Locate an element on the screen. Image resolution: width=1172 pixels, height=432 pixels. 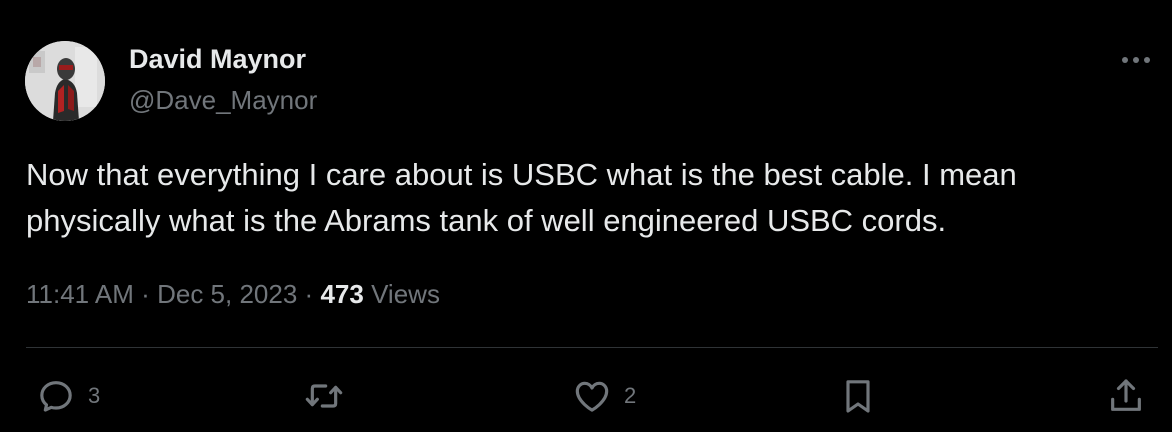
share-button is located at coordinates (1126, 396).